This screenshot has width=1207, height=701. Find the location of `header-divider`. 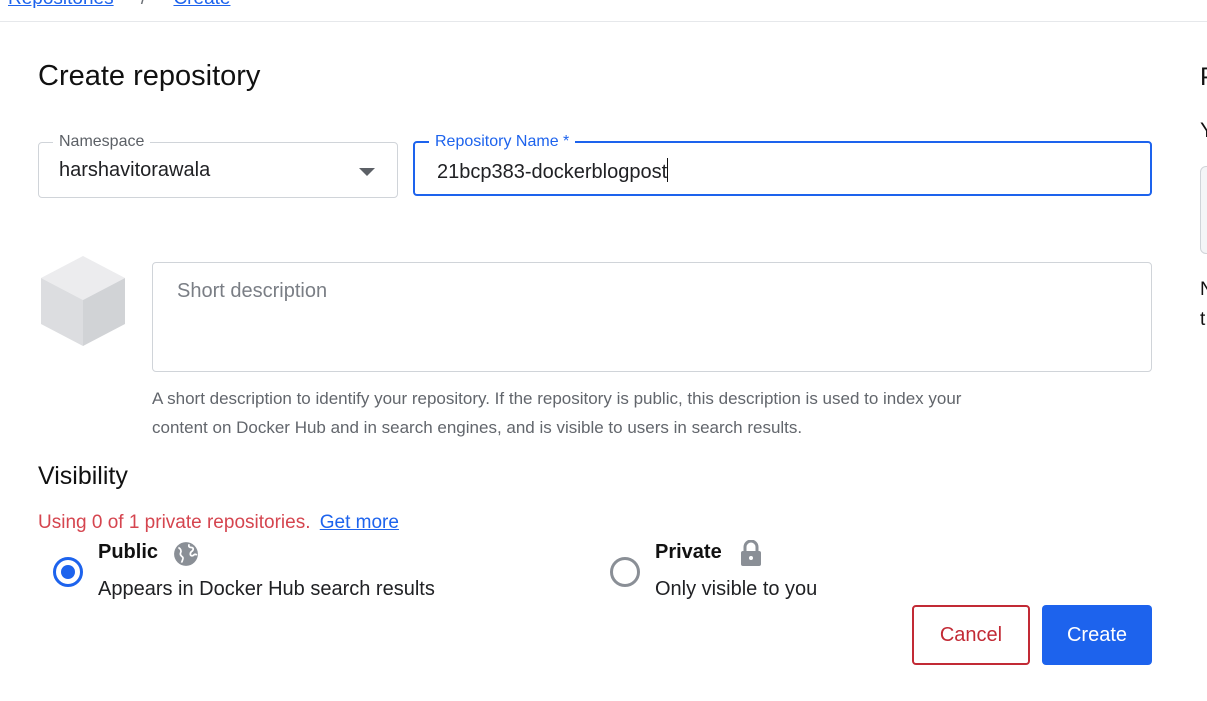

header-divider is located at coordinates (603, 21).